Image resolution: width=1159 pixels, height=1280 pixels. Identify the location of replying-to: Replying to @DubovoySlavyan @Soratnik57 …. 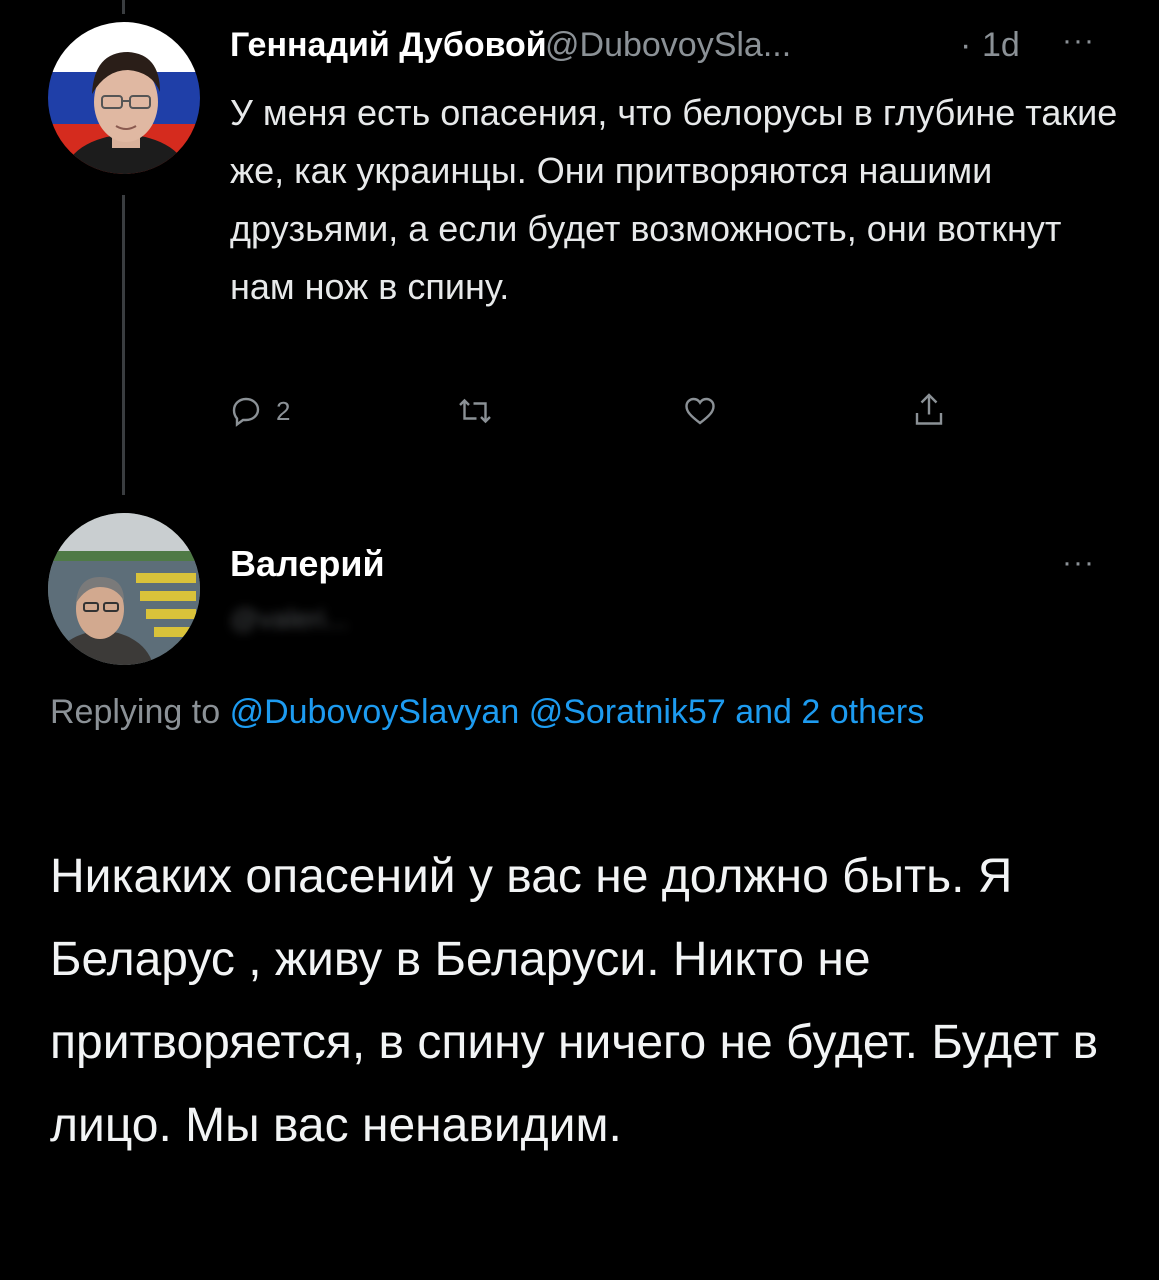
(560, 712).